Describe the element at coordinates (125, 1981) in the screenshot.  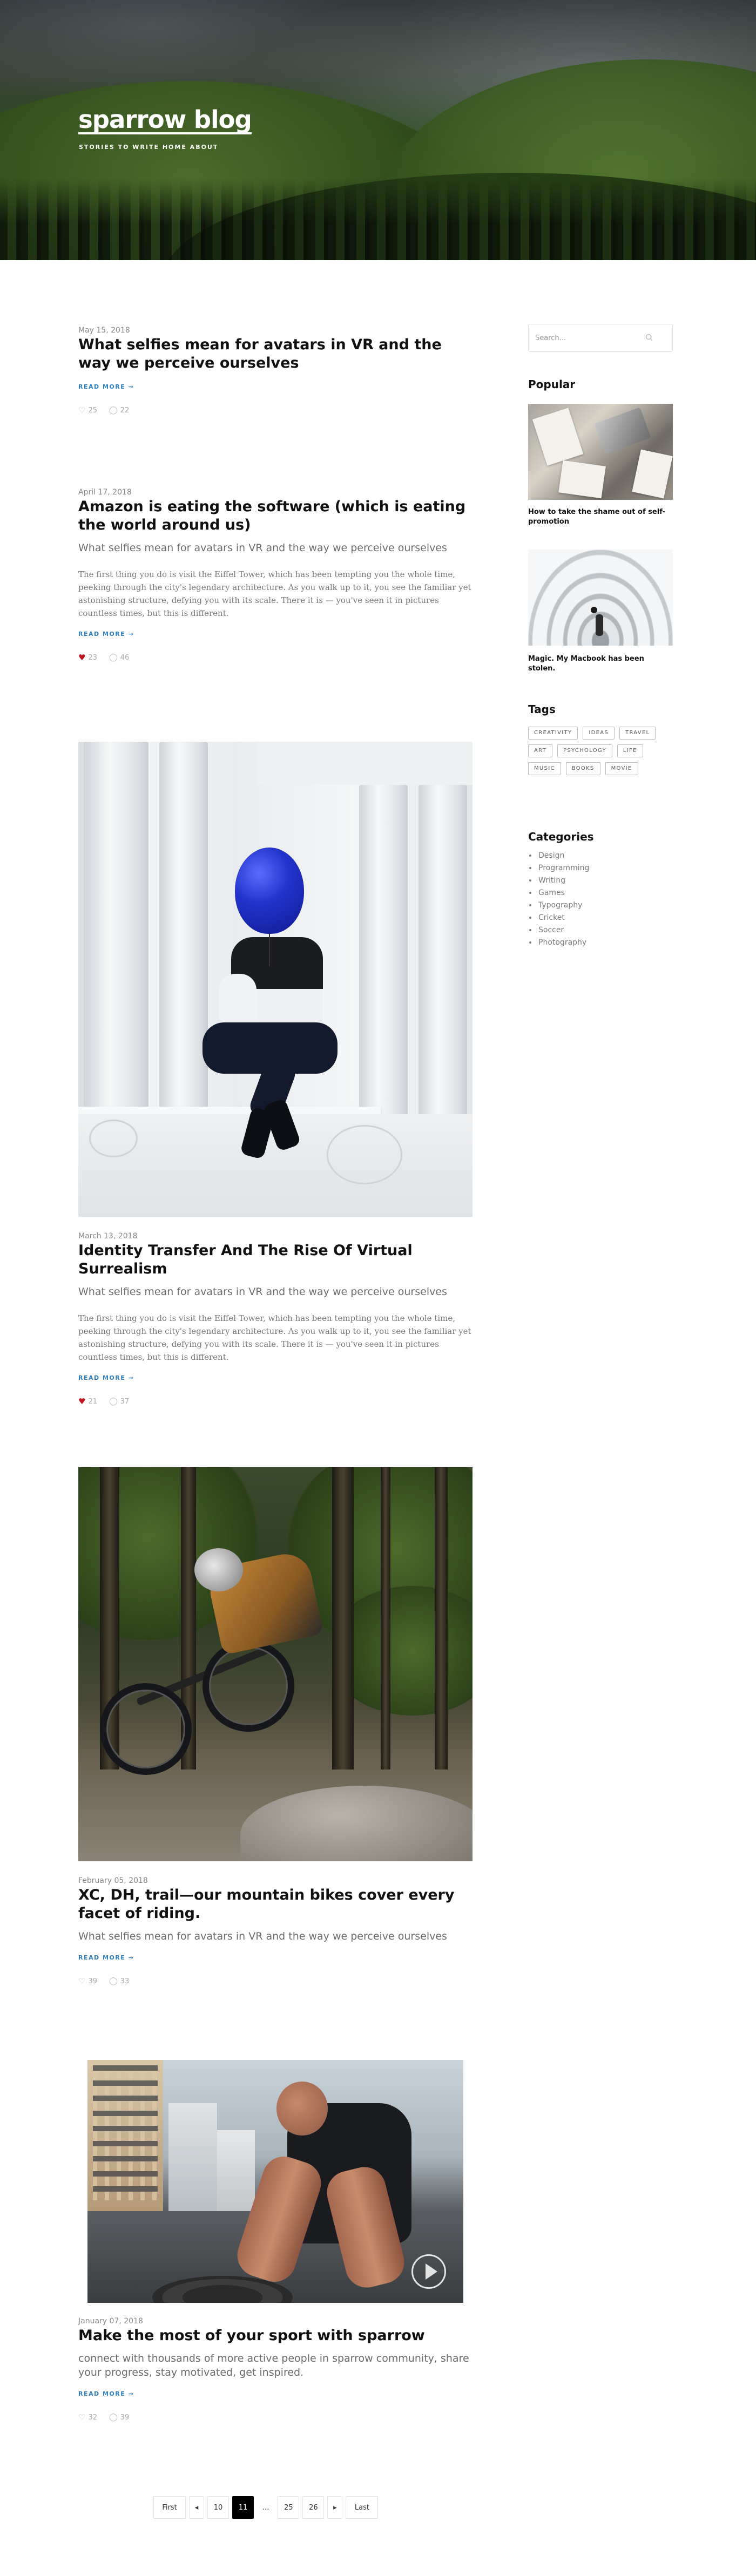
I see `comments-count: 33` at that location.